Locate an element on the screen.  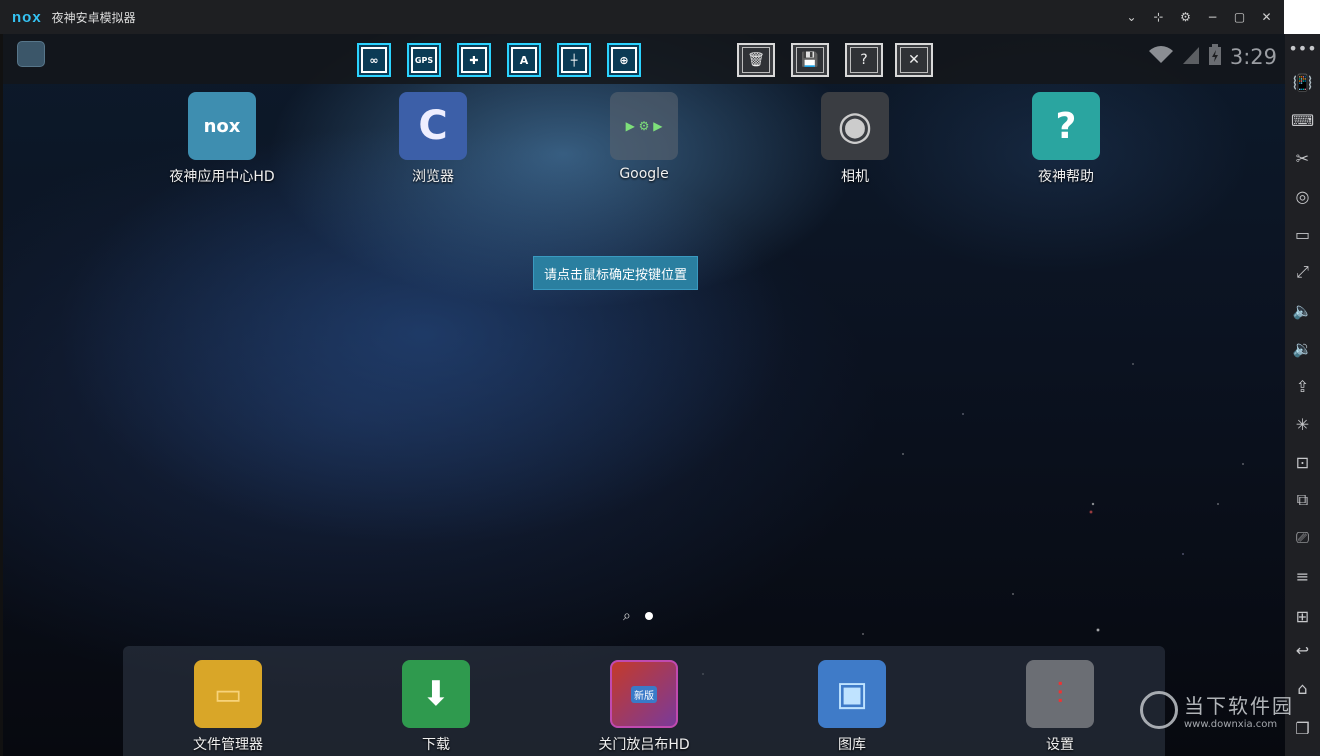
key-a-tool-button: A is located at coordinates (524, 60).